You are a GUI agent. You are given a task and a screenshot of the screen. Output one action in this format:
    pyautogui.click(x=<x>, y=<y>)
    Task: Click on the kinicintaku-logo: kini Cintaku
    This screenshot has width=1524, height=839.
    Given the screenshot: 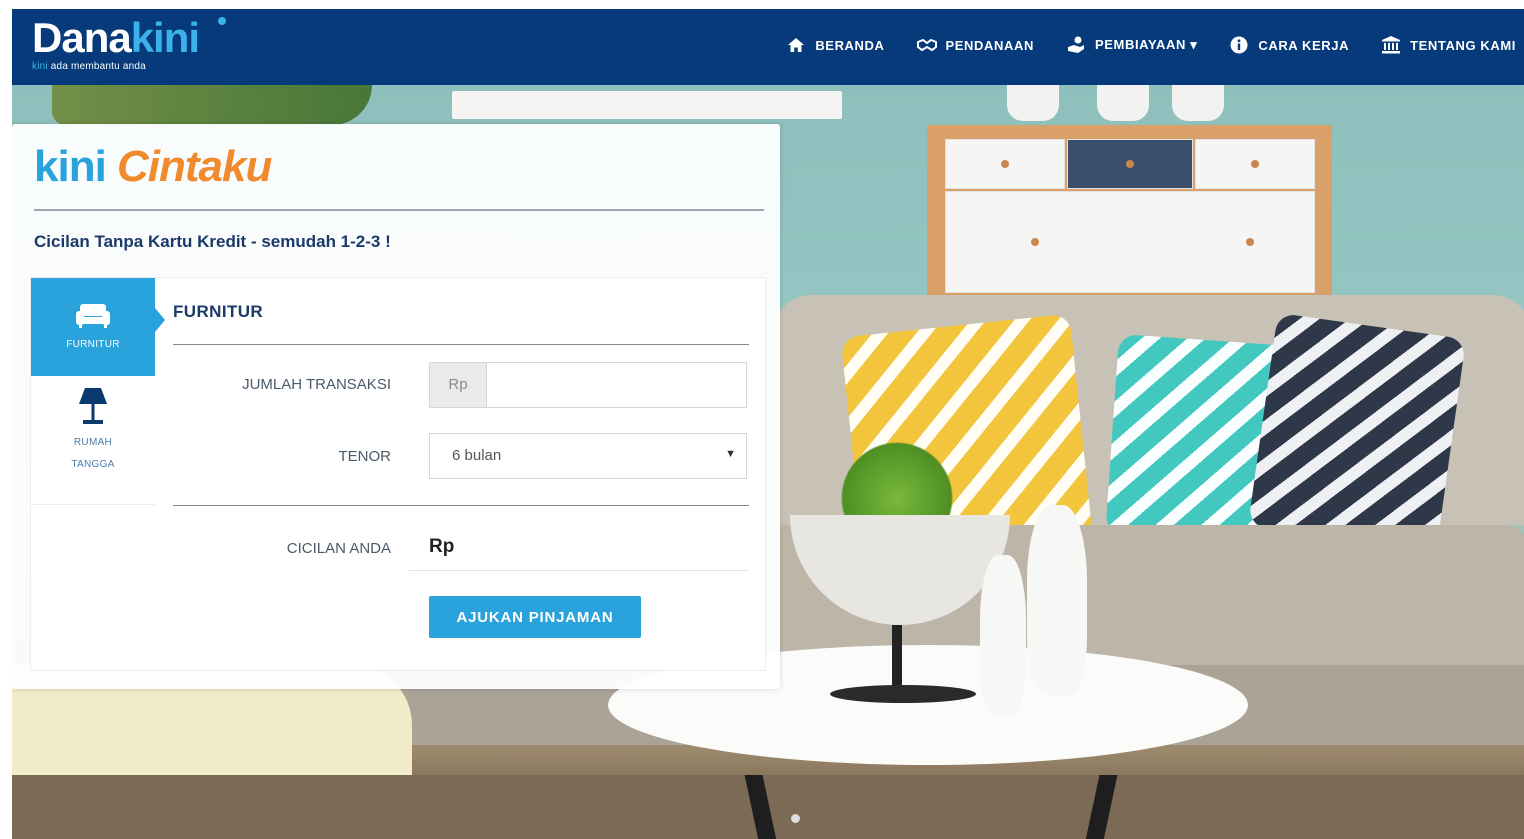 What is the action you would take?
    pyautogui.click(x=153, y=167)
    